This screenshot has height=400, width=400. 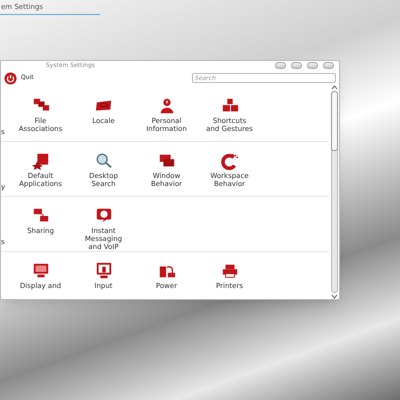 I want to click on scroll-down-icon, so click(x=334, y=296).